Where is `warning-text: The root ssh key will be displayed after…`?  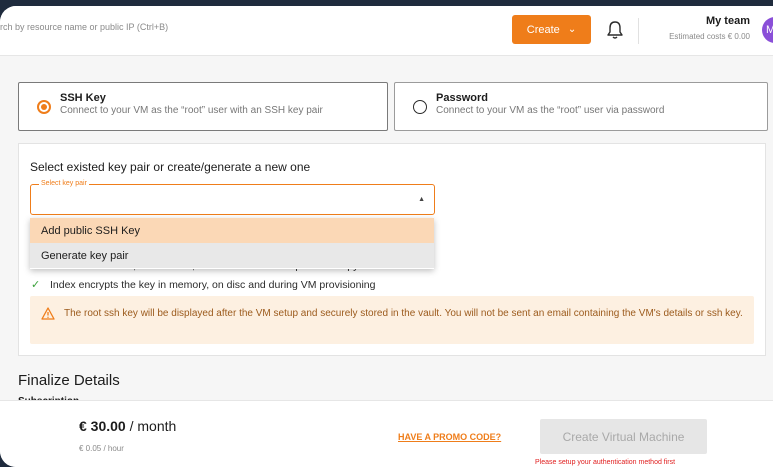 warning-text: The root ssh key will be displayed after… is located at coordinates (403, 313).